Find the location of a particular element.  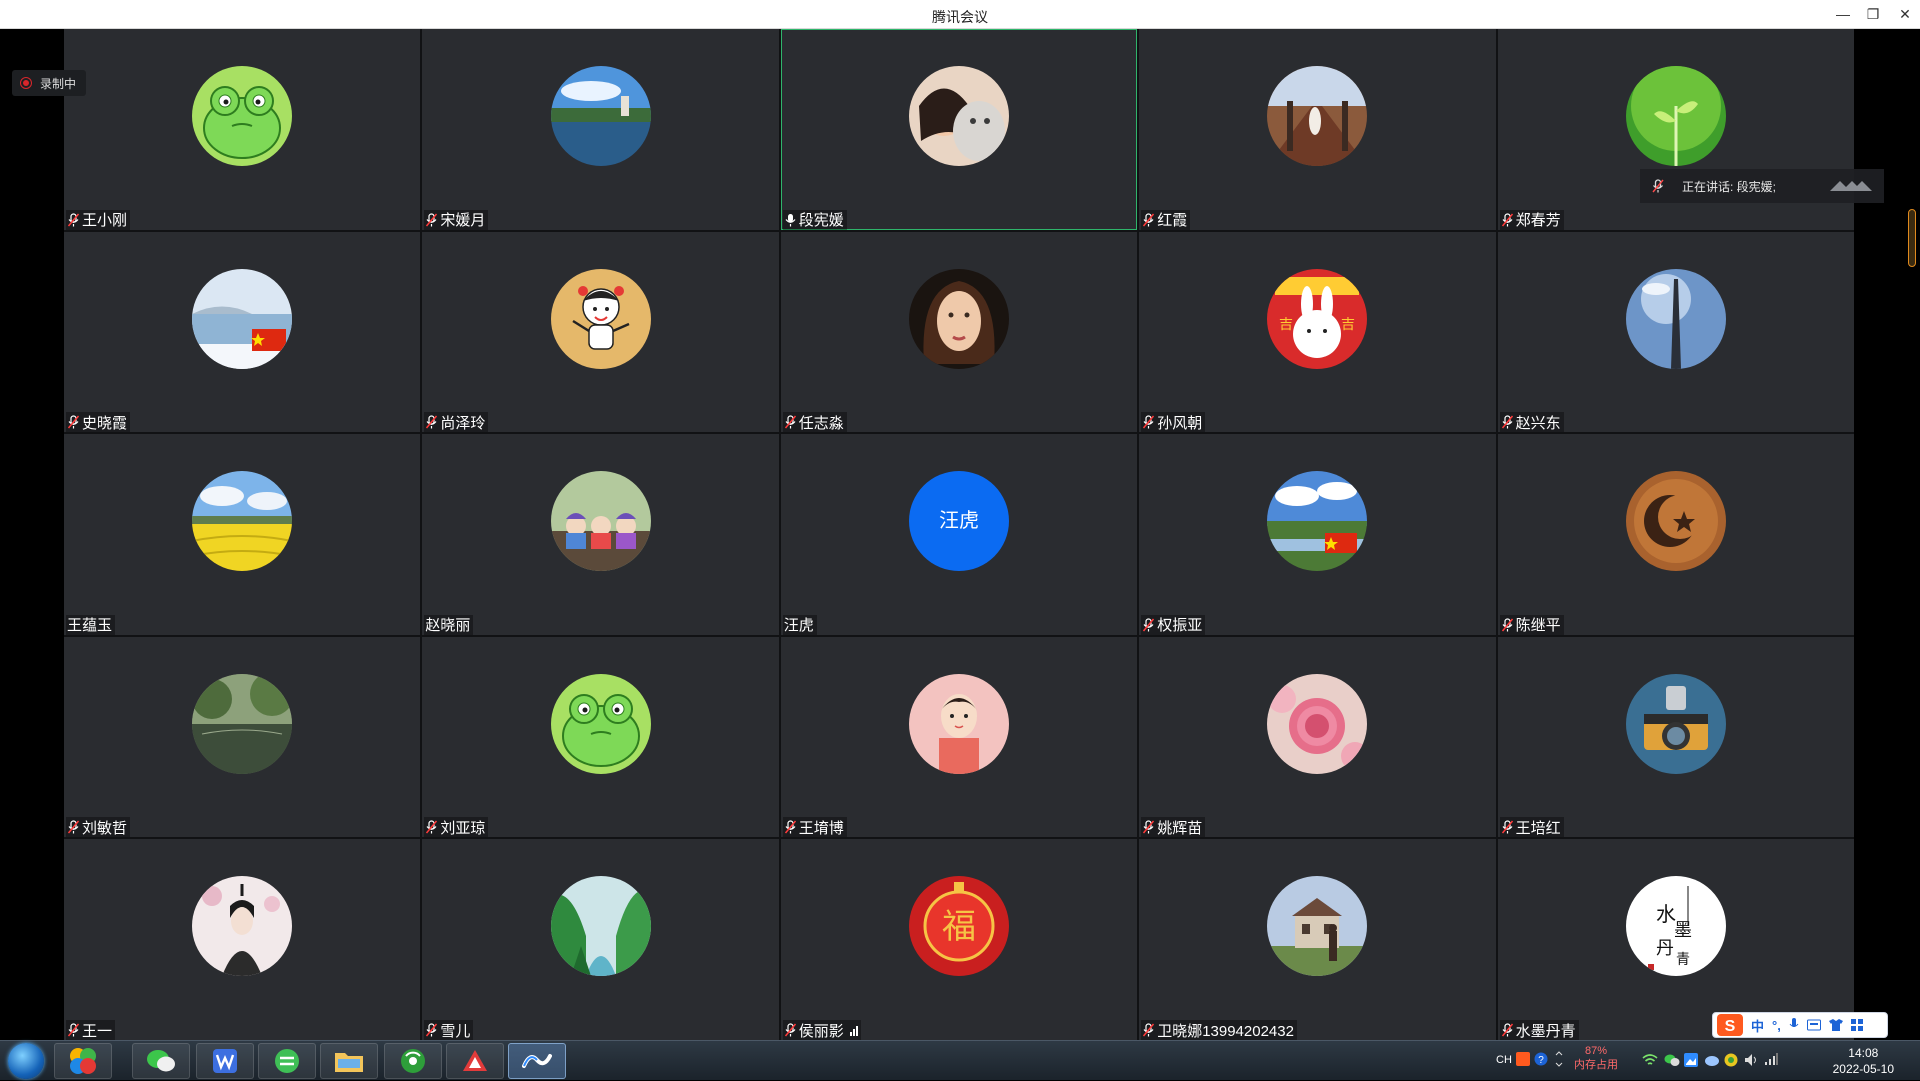

participant-tile: 刘敏哲 is located at coordinates (242, 737).